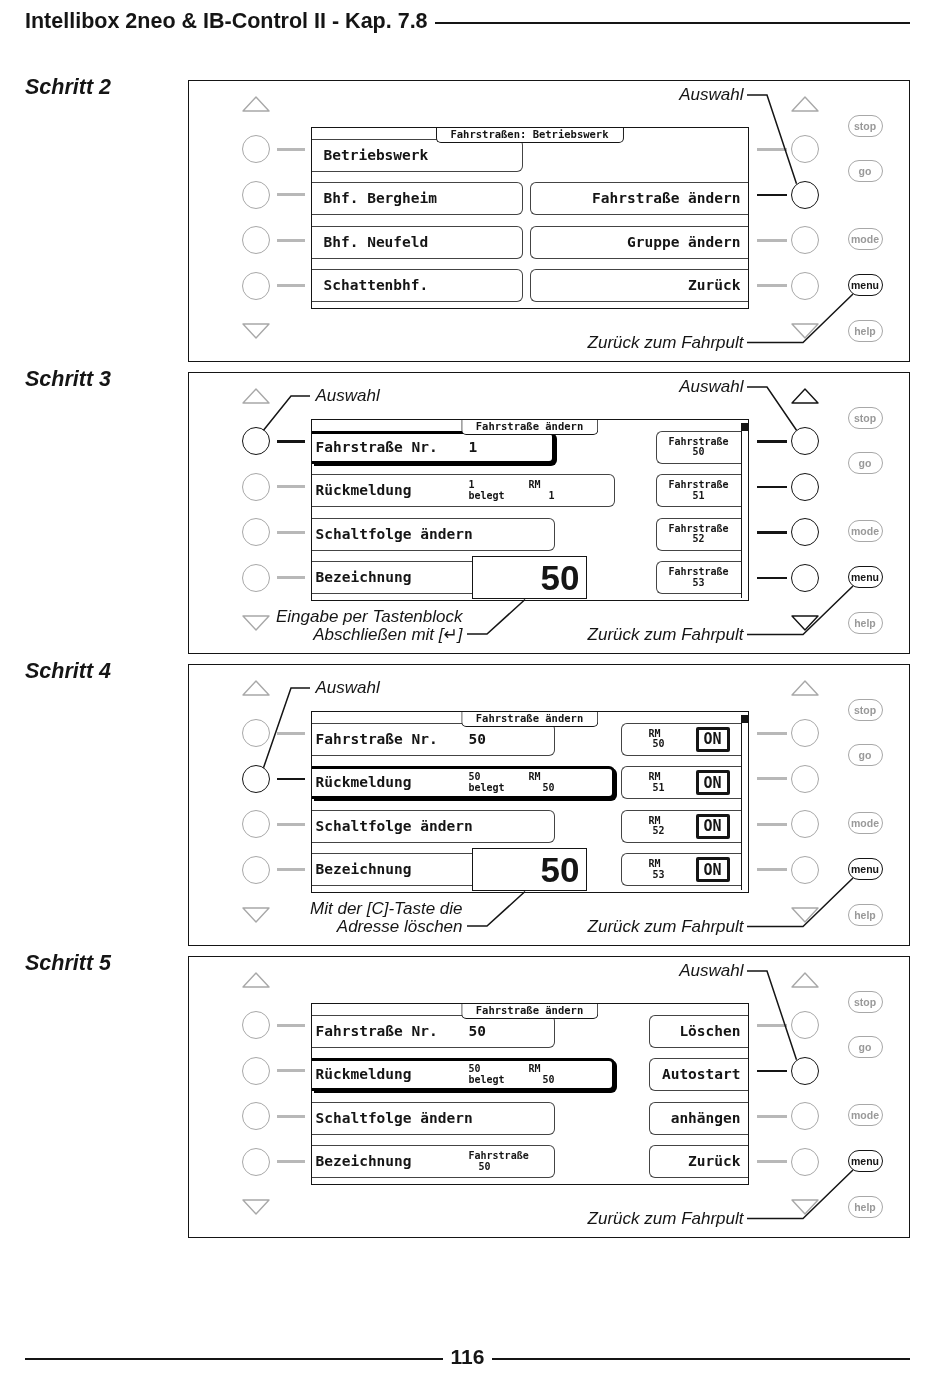 The image size is (950, 1374). I want to click on name-value: Fahrstraße, so click(498, 1156).